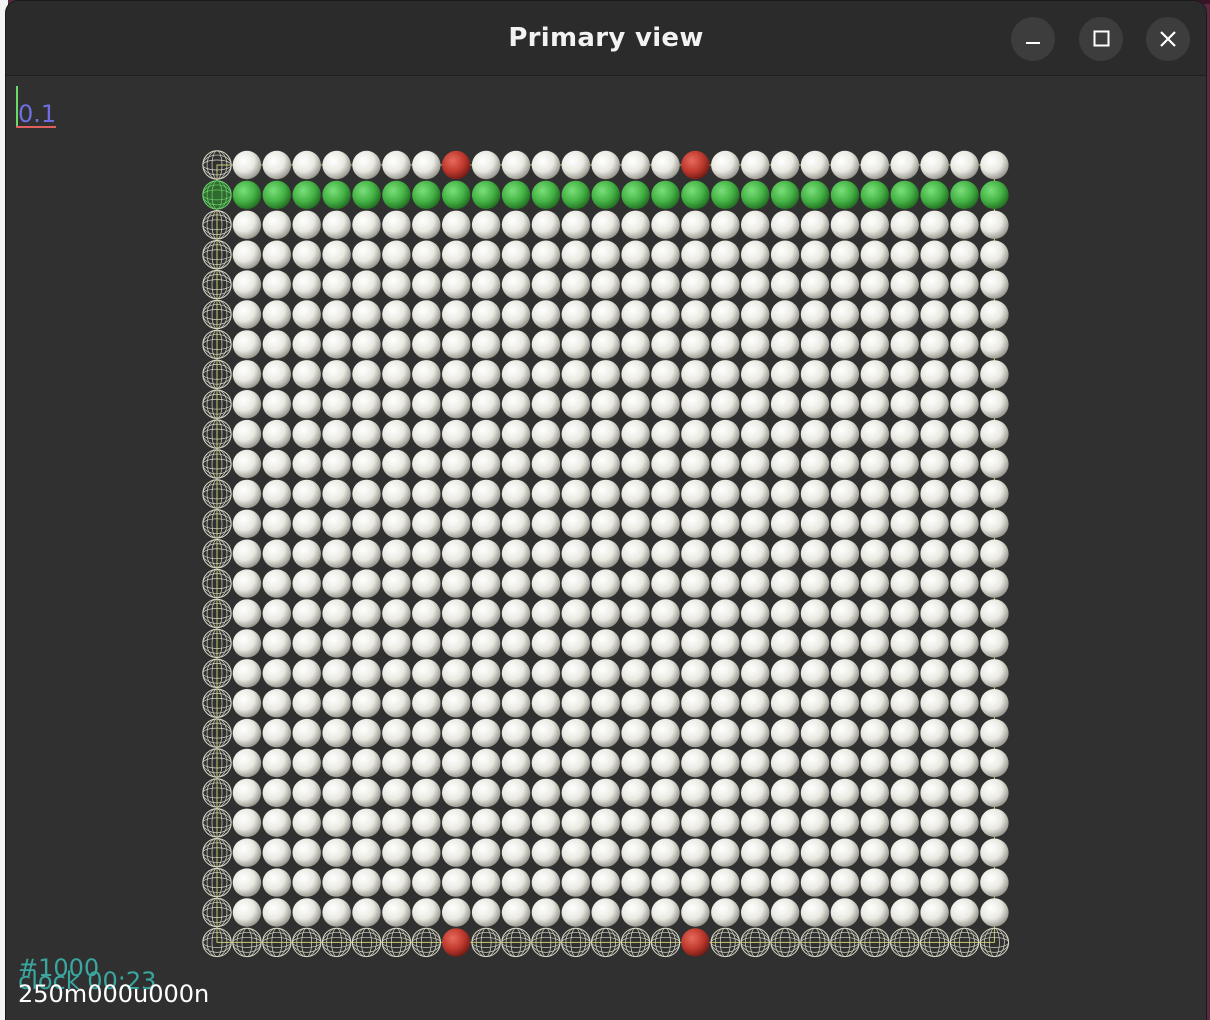 This screenshot has height=1020, width=1210. What do you see at coordinates (1168, 39) in the screenshot?
I see `close-button` at bounding box center [1168, 39].